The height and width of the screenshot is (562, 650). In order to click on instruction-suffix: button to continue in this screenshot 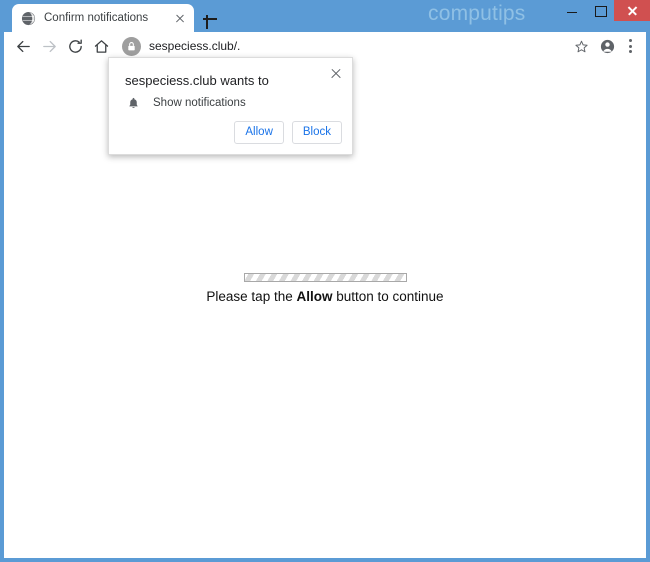, I will do `click(388, 296)`.